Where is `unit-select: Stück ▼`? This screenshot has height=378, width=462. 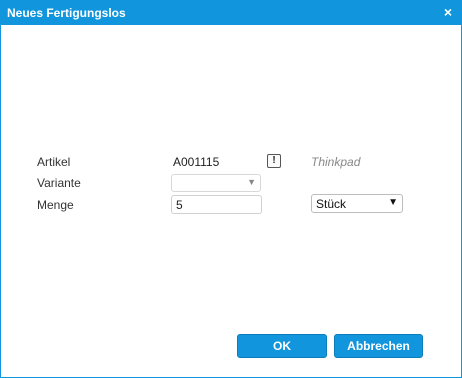 unit-select: Stück ▼ is located at coordinates (357, 203).